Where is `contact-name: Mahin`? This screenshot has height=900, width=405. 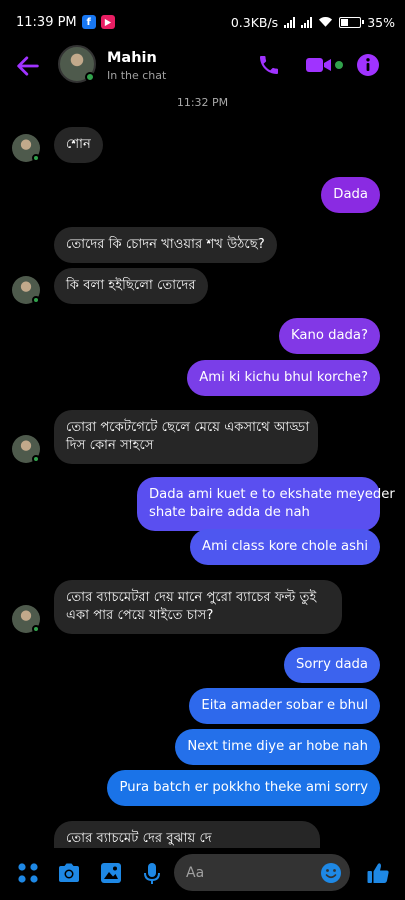 contact-name: Mahin is located at coordinates (132, 58).